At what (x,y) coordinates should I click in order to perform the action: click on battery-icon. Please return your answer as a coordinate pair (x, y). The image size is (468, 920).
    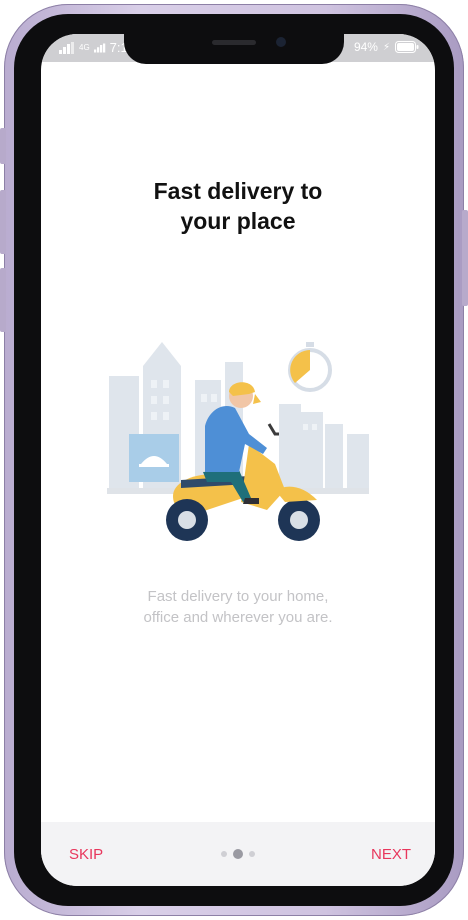
    Looking at the image, I should click on (407, 47).